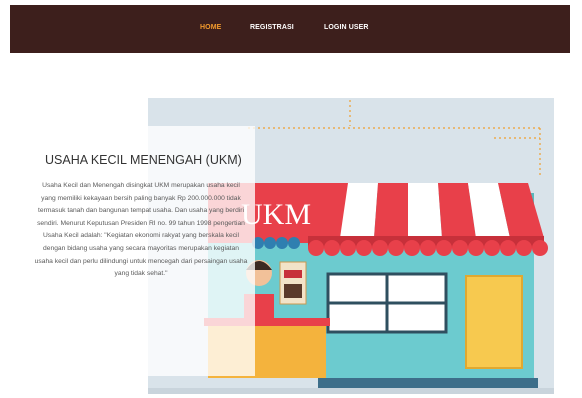 The width and height of the screenshot is (582, 398). What do you see at coordinates (346, 27) in the screenshot?
I see `nav-login-user-link: LOGIN USER` at bounding box center [346, 27].